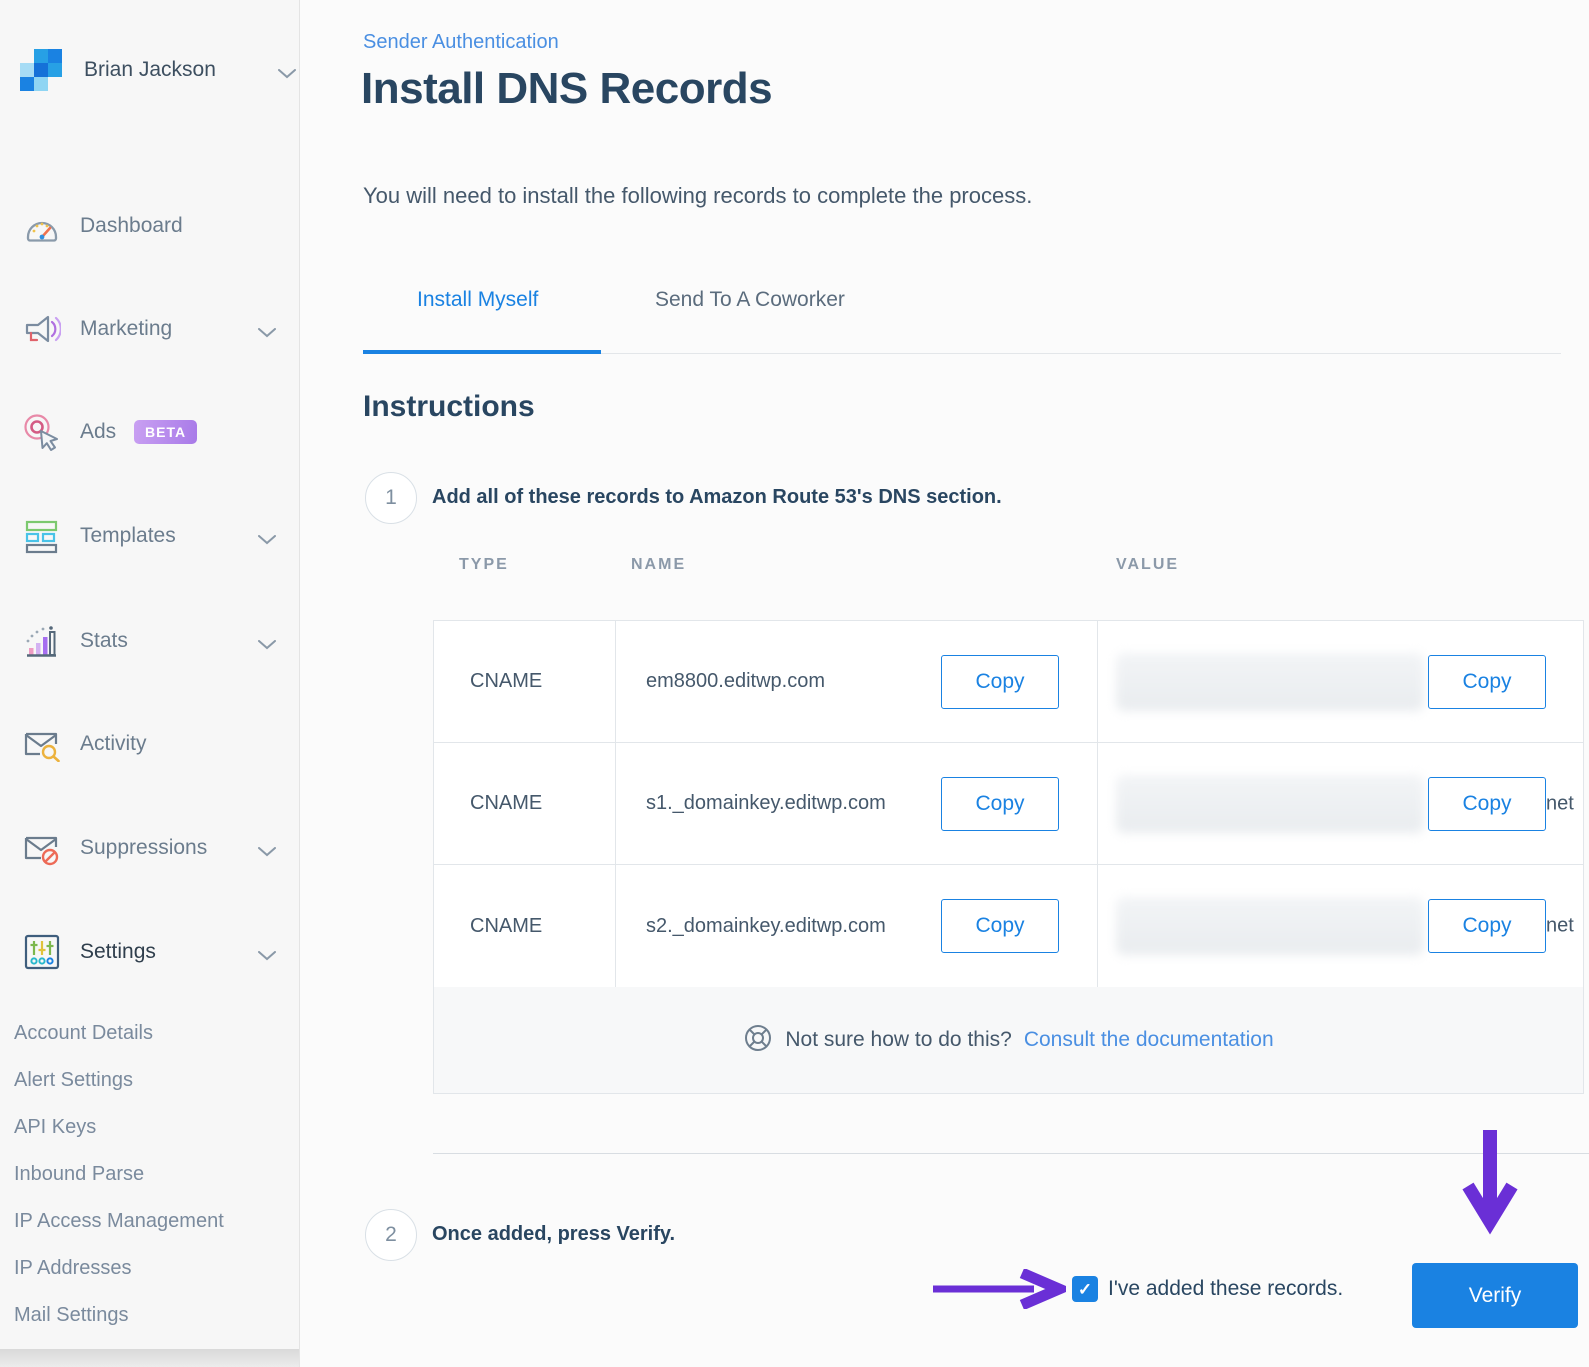 This screenshot has width=1589, height=1367. Describe the element at coordinates (1011, 1153) in the screenshot. I see `section-divider` at that location.